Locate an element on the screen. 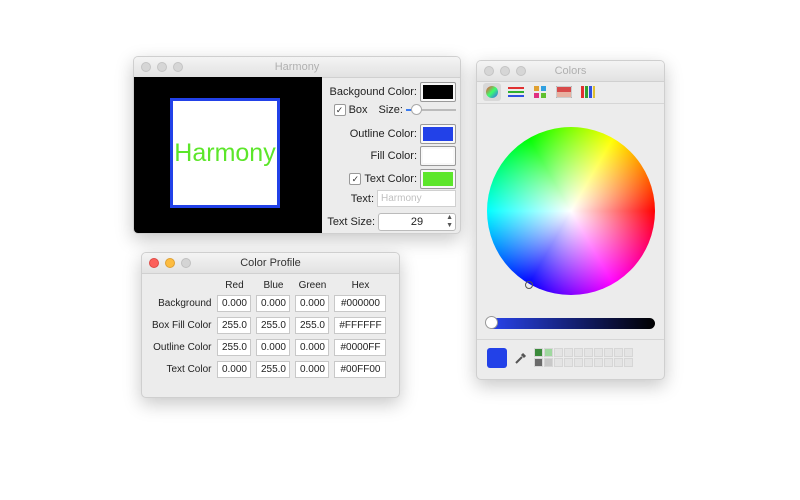 Image resolution: width=800 pixels, height=500 pixels. table-header-row: Red Blue Green Hex is located at coordinates (269, 285).